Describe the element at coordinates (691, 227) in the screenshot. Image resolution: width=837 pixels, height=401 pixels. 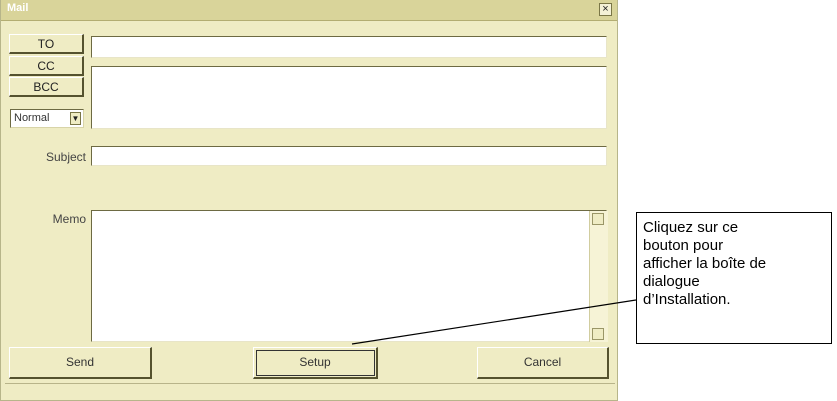
I see `callout-line-1: Cliquez sur ce` at that location.